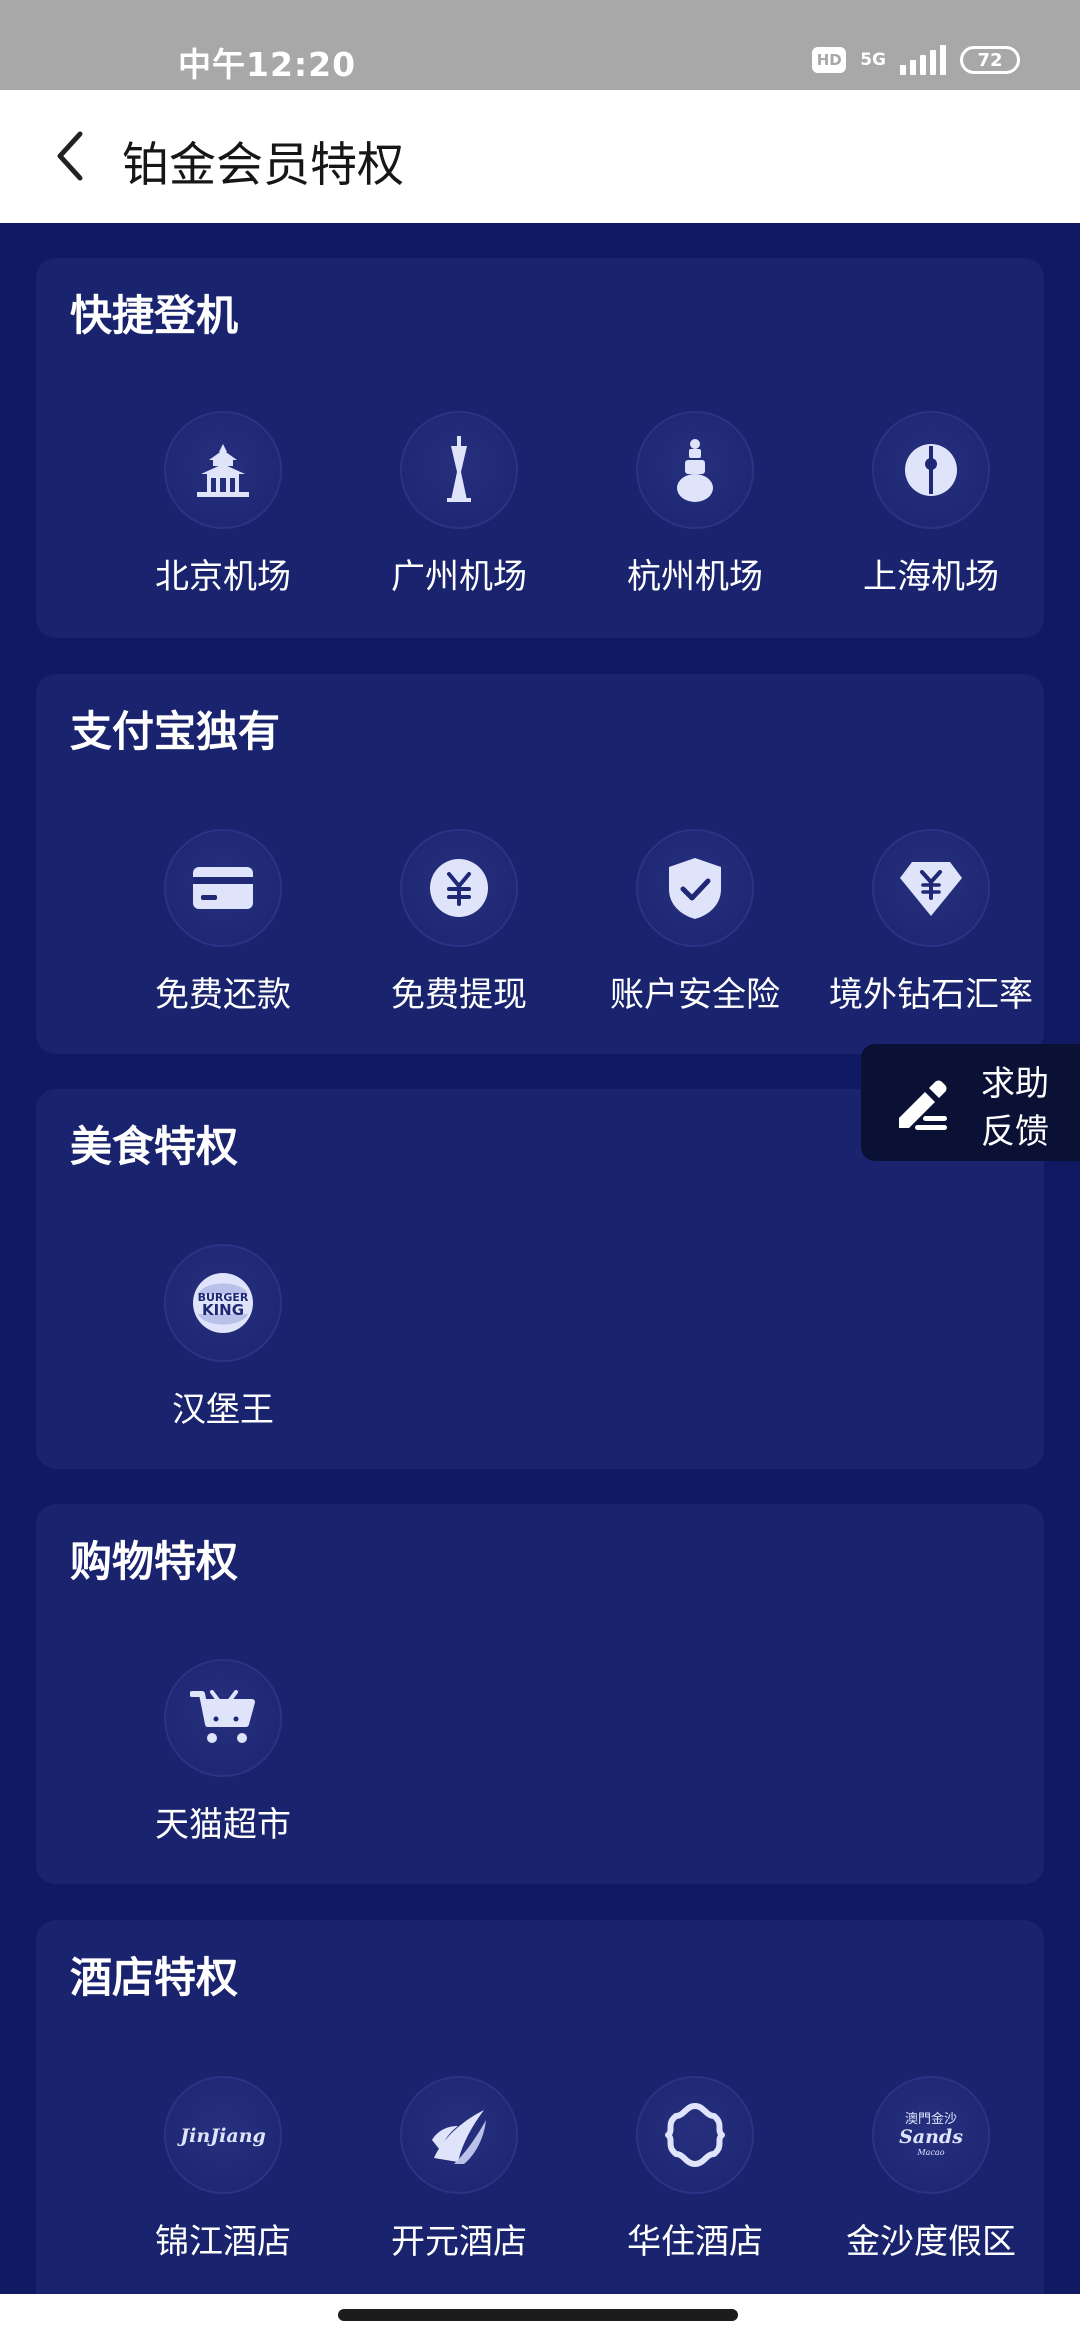 Image resolution: width=1080 pixels, height=2340 pixels. What do you see at coordinates (931, 470) in the screenshot?
I see `pearl-tower-icon` at bounding box center [931, 470].